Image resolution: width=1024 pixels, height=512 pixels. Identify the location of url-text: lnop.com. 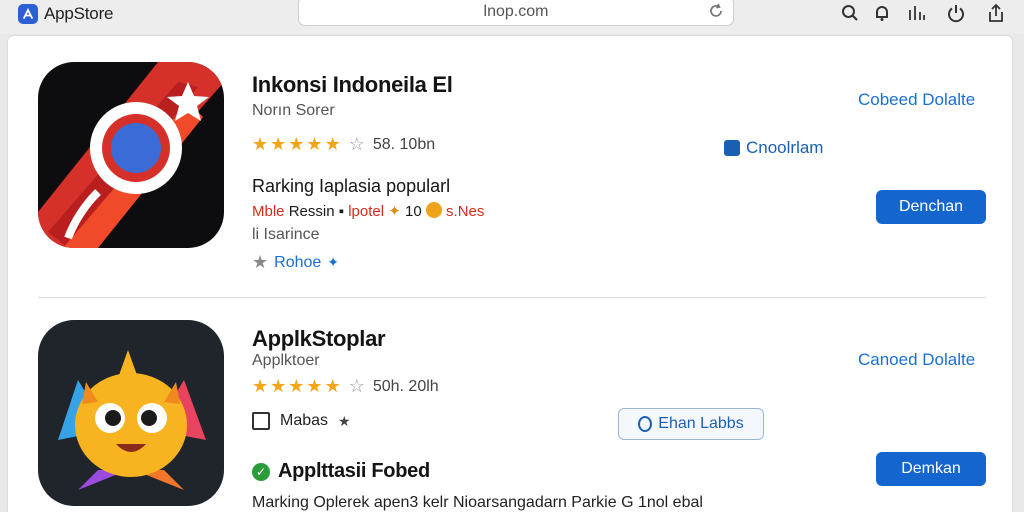
(516, 11).